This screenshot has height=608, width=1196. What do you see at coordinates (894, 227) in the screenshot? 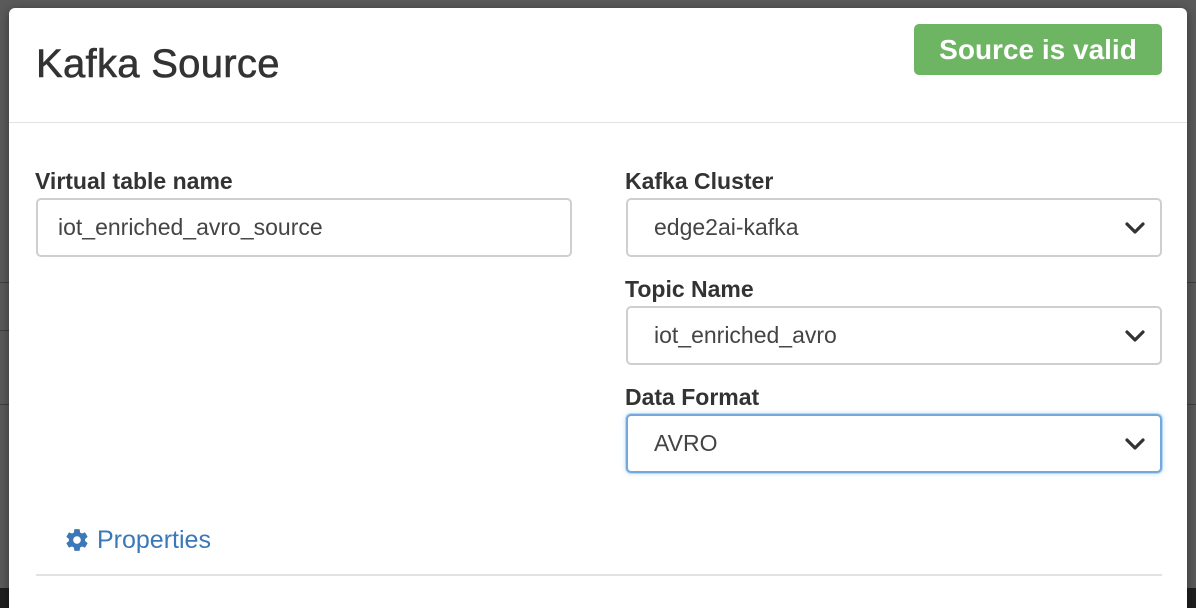
I see `kafka-cluster-select: edge2ai-kafka` at bounding box center [894, 227].